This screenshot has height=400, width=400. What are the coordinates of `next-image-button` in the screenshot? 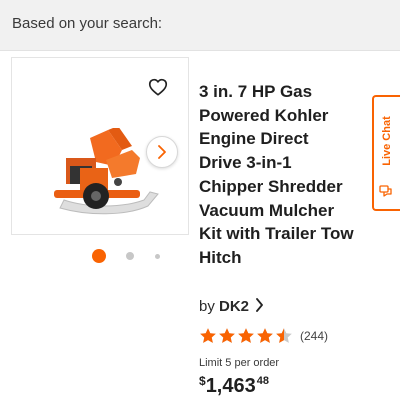 It's located at (162, 152).